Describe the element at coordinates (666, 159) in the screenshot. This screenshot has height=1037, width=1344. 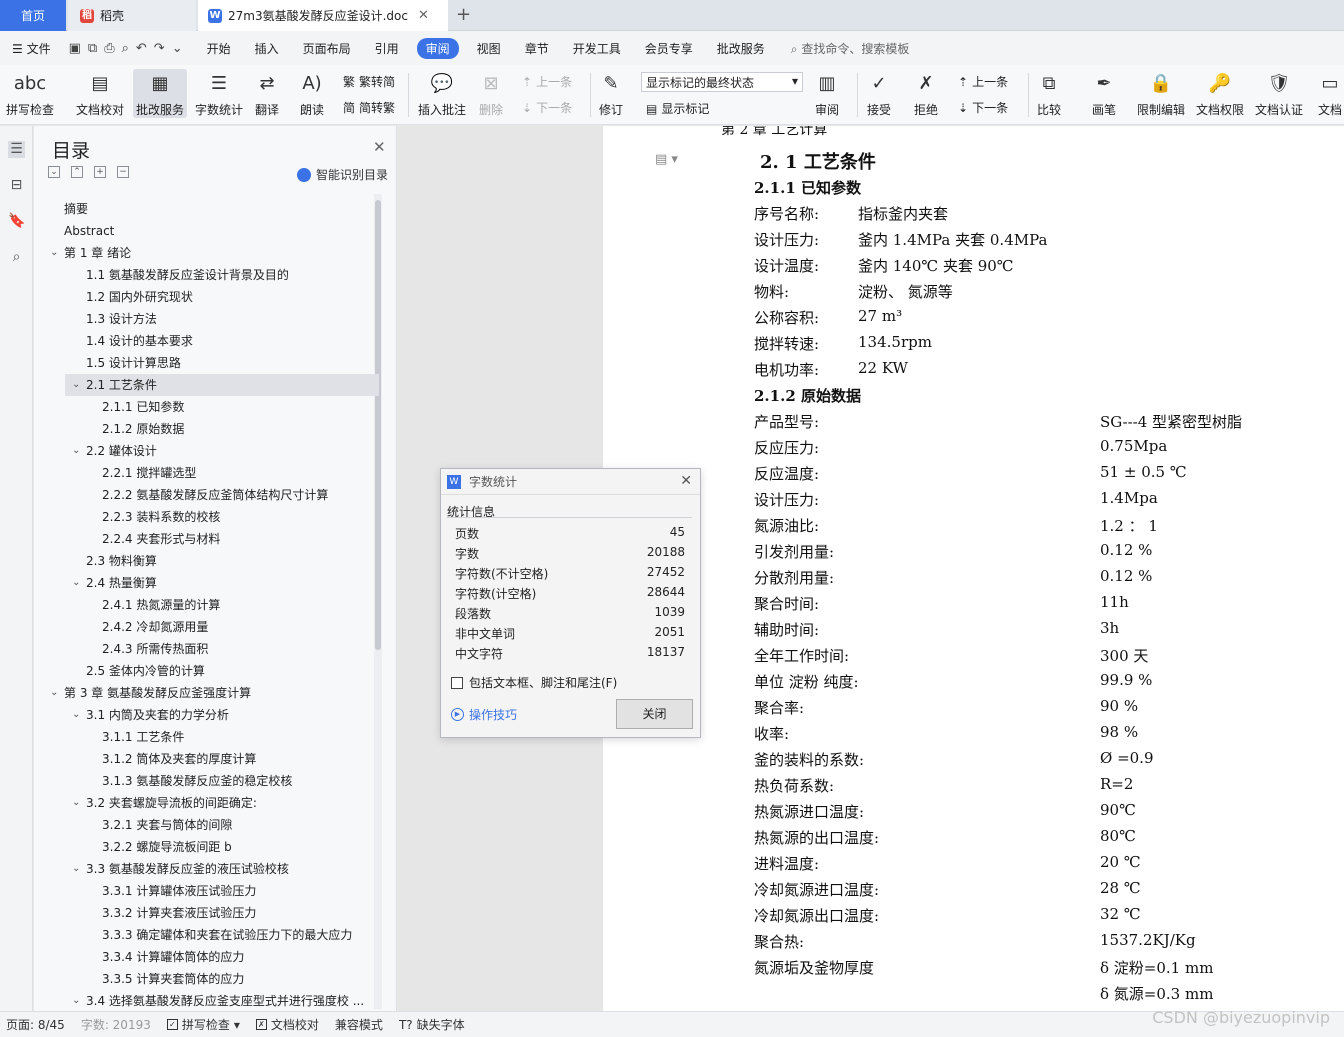
I see `paragraph-menu-icon: ▤ ▾` at that location.